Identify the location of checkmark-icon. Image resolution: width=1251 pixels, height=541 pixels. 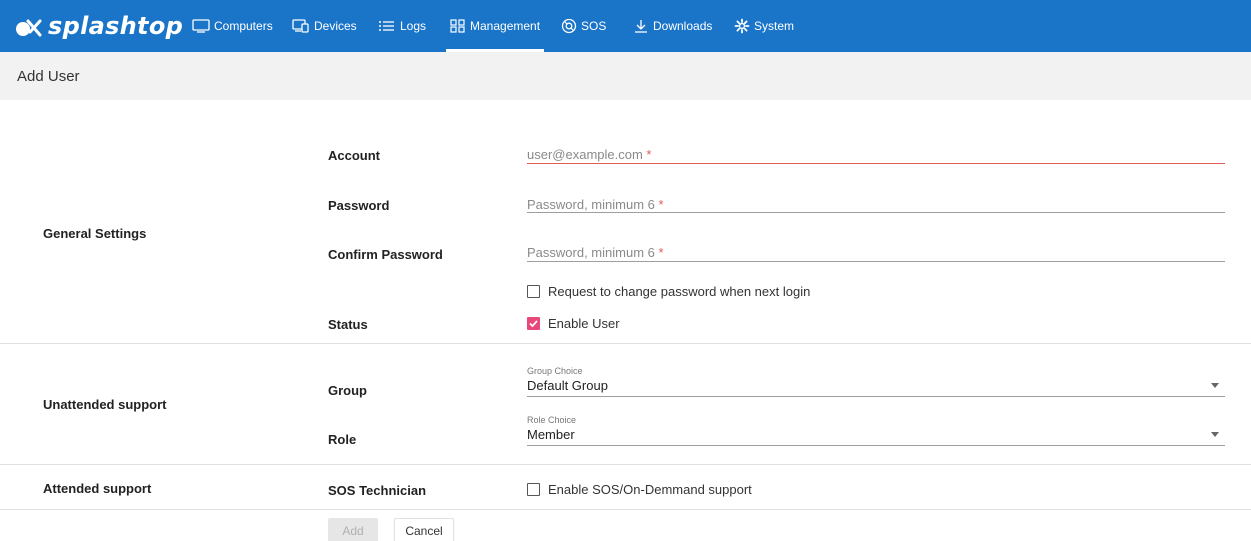
(533, 324).